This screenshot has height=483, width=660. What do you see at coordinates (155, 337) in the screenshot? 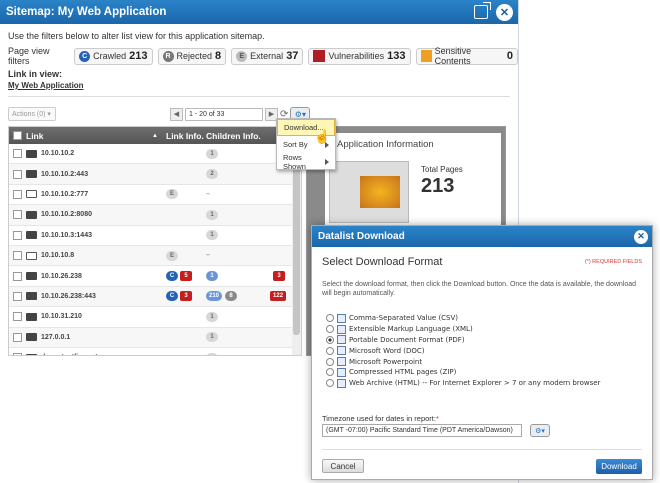
I see `table-row: 127.0.0.1 1` at bounding box center [155, 337].